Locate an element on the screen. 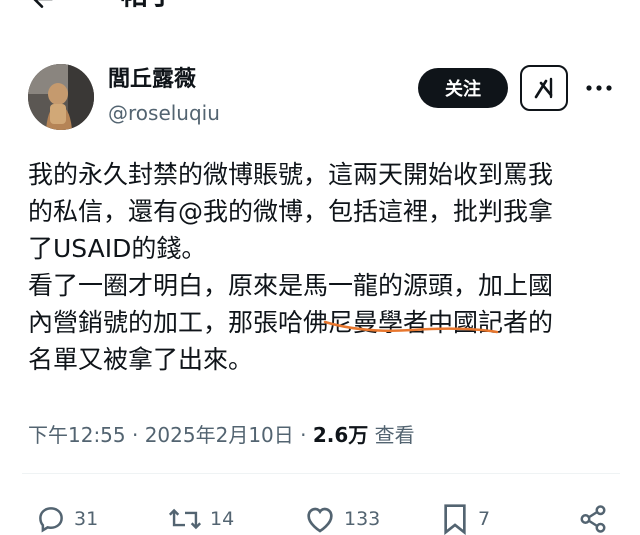  top-bar: 帖子 is located at coordinates (320, 7).